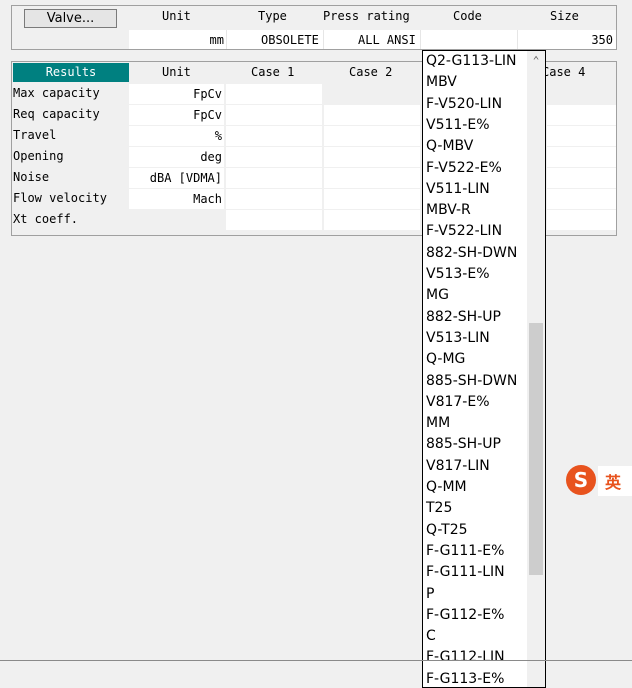 The image size is (632, 688). Describe the element at coordinates (371, 72) in the screenshot. I see `col-case2: Case 2` at that location.